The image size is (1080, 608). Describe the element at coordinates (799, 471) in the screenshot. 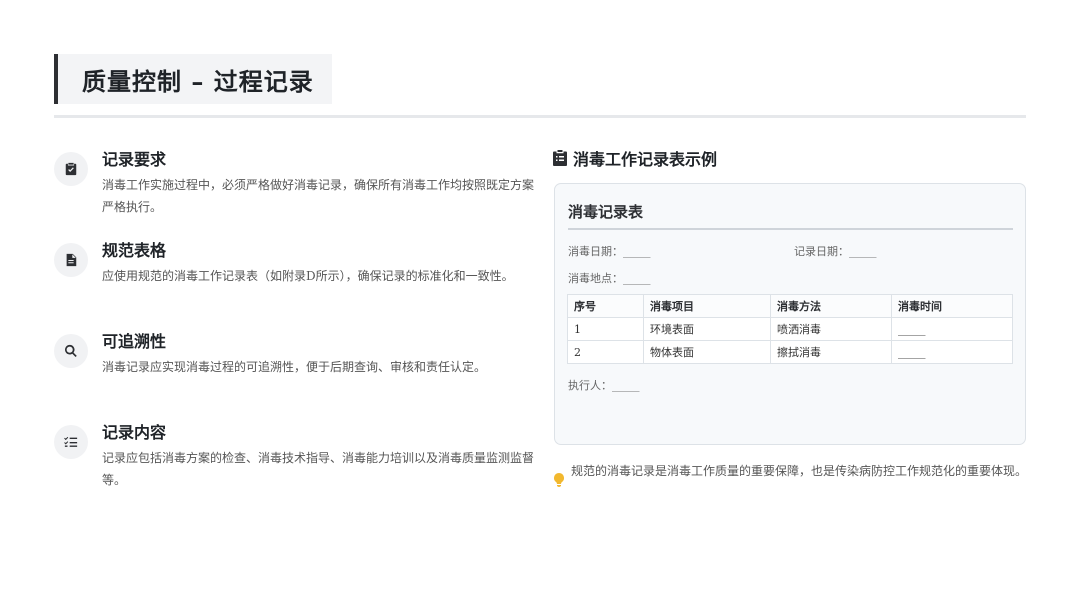

I see `note-text: 规范的消毒记录是消毒工作质量的重要保障，也是传染病防控工作规范化的重要体现。` at that location.